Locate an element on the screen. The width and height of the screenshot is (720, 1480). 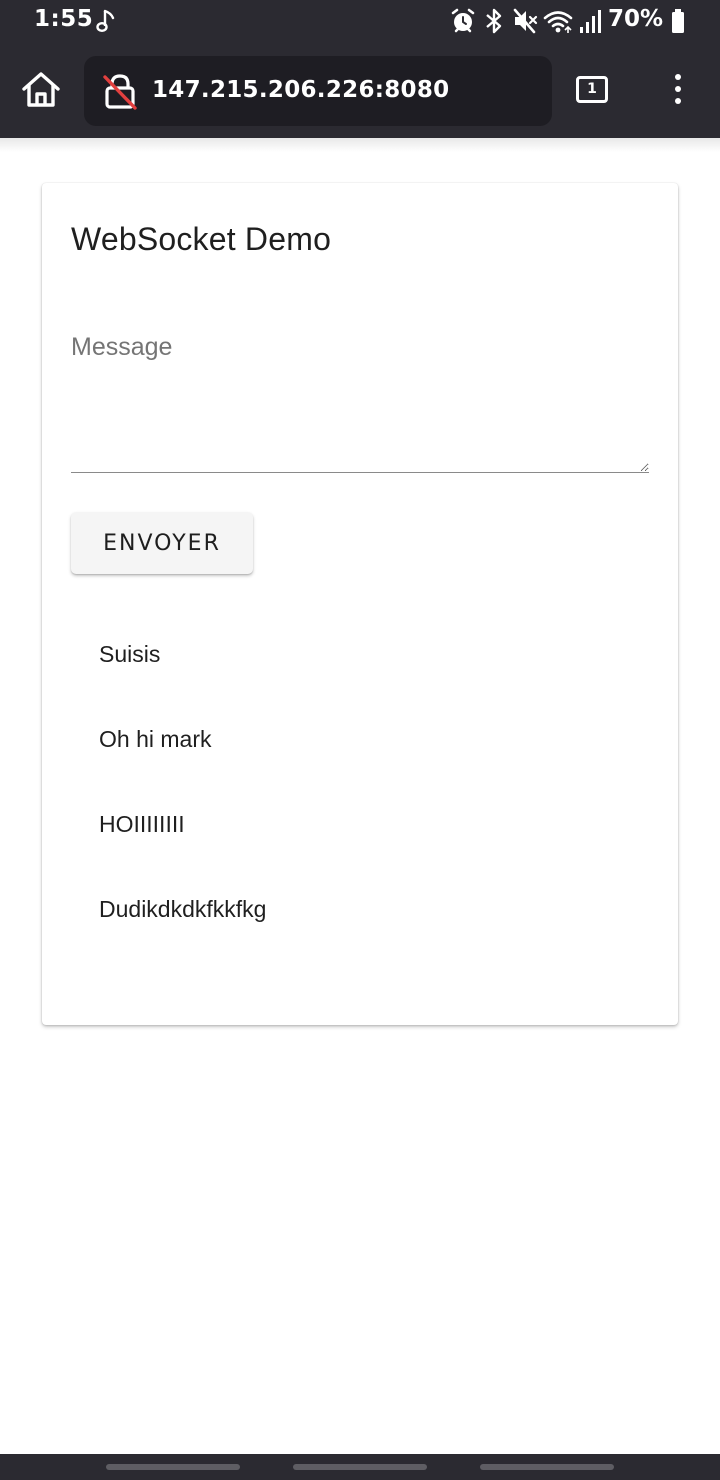
music-note-icon is located at coordinates (105, 20).